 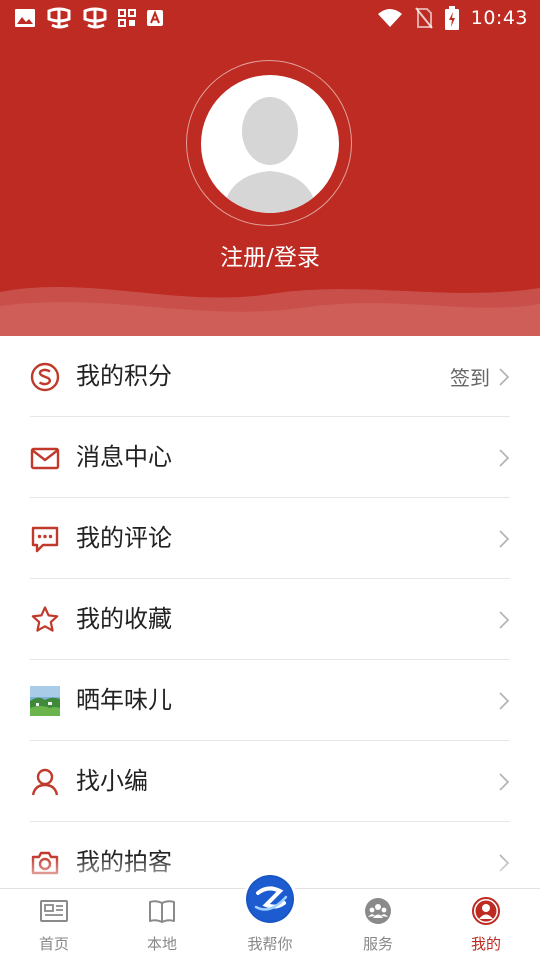 What do you see at coordinates (25, 18) in the screenshot?
I see `image-icon` at bounding box center [25, 18].